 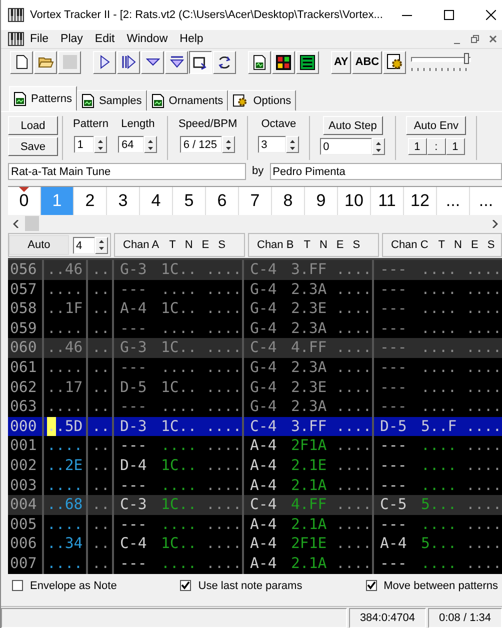 I want to click on position-cell: 11, so click(x=387, y=201).